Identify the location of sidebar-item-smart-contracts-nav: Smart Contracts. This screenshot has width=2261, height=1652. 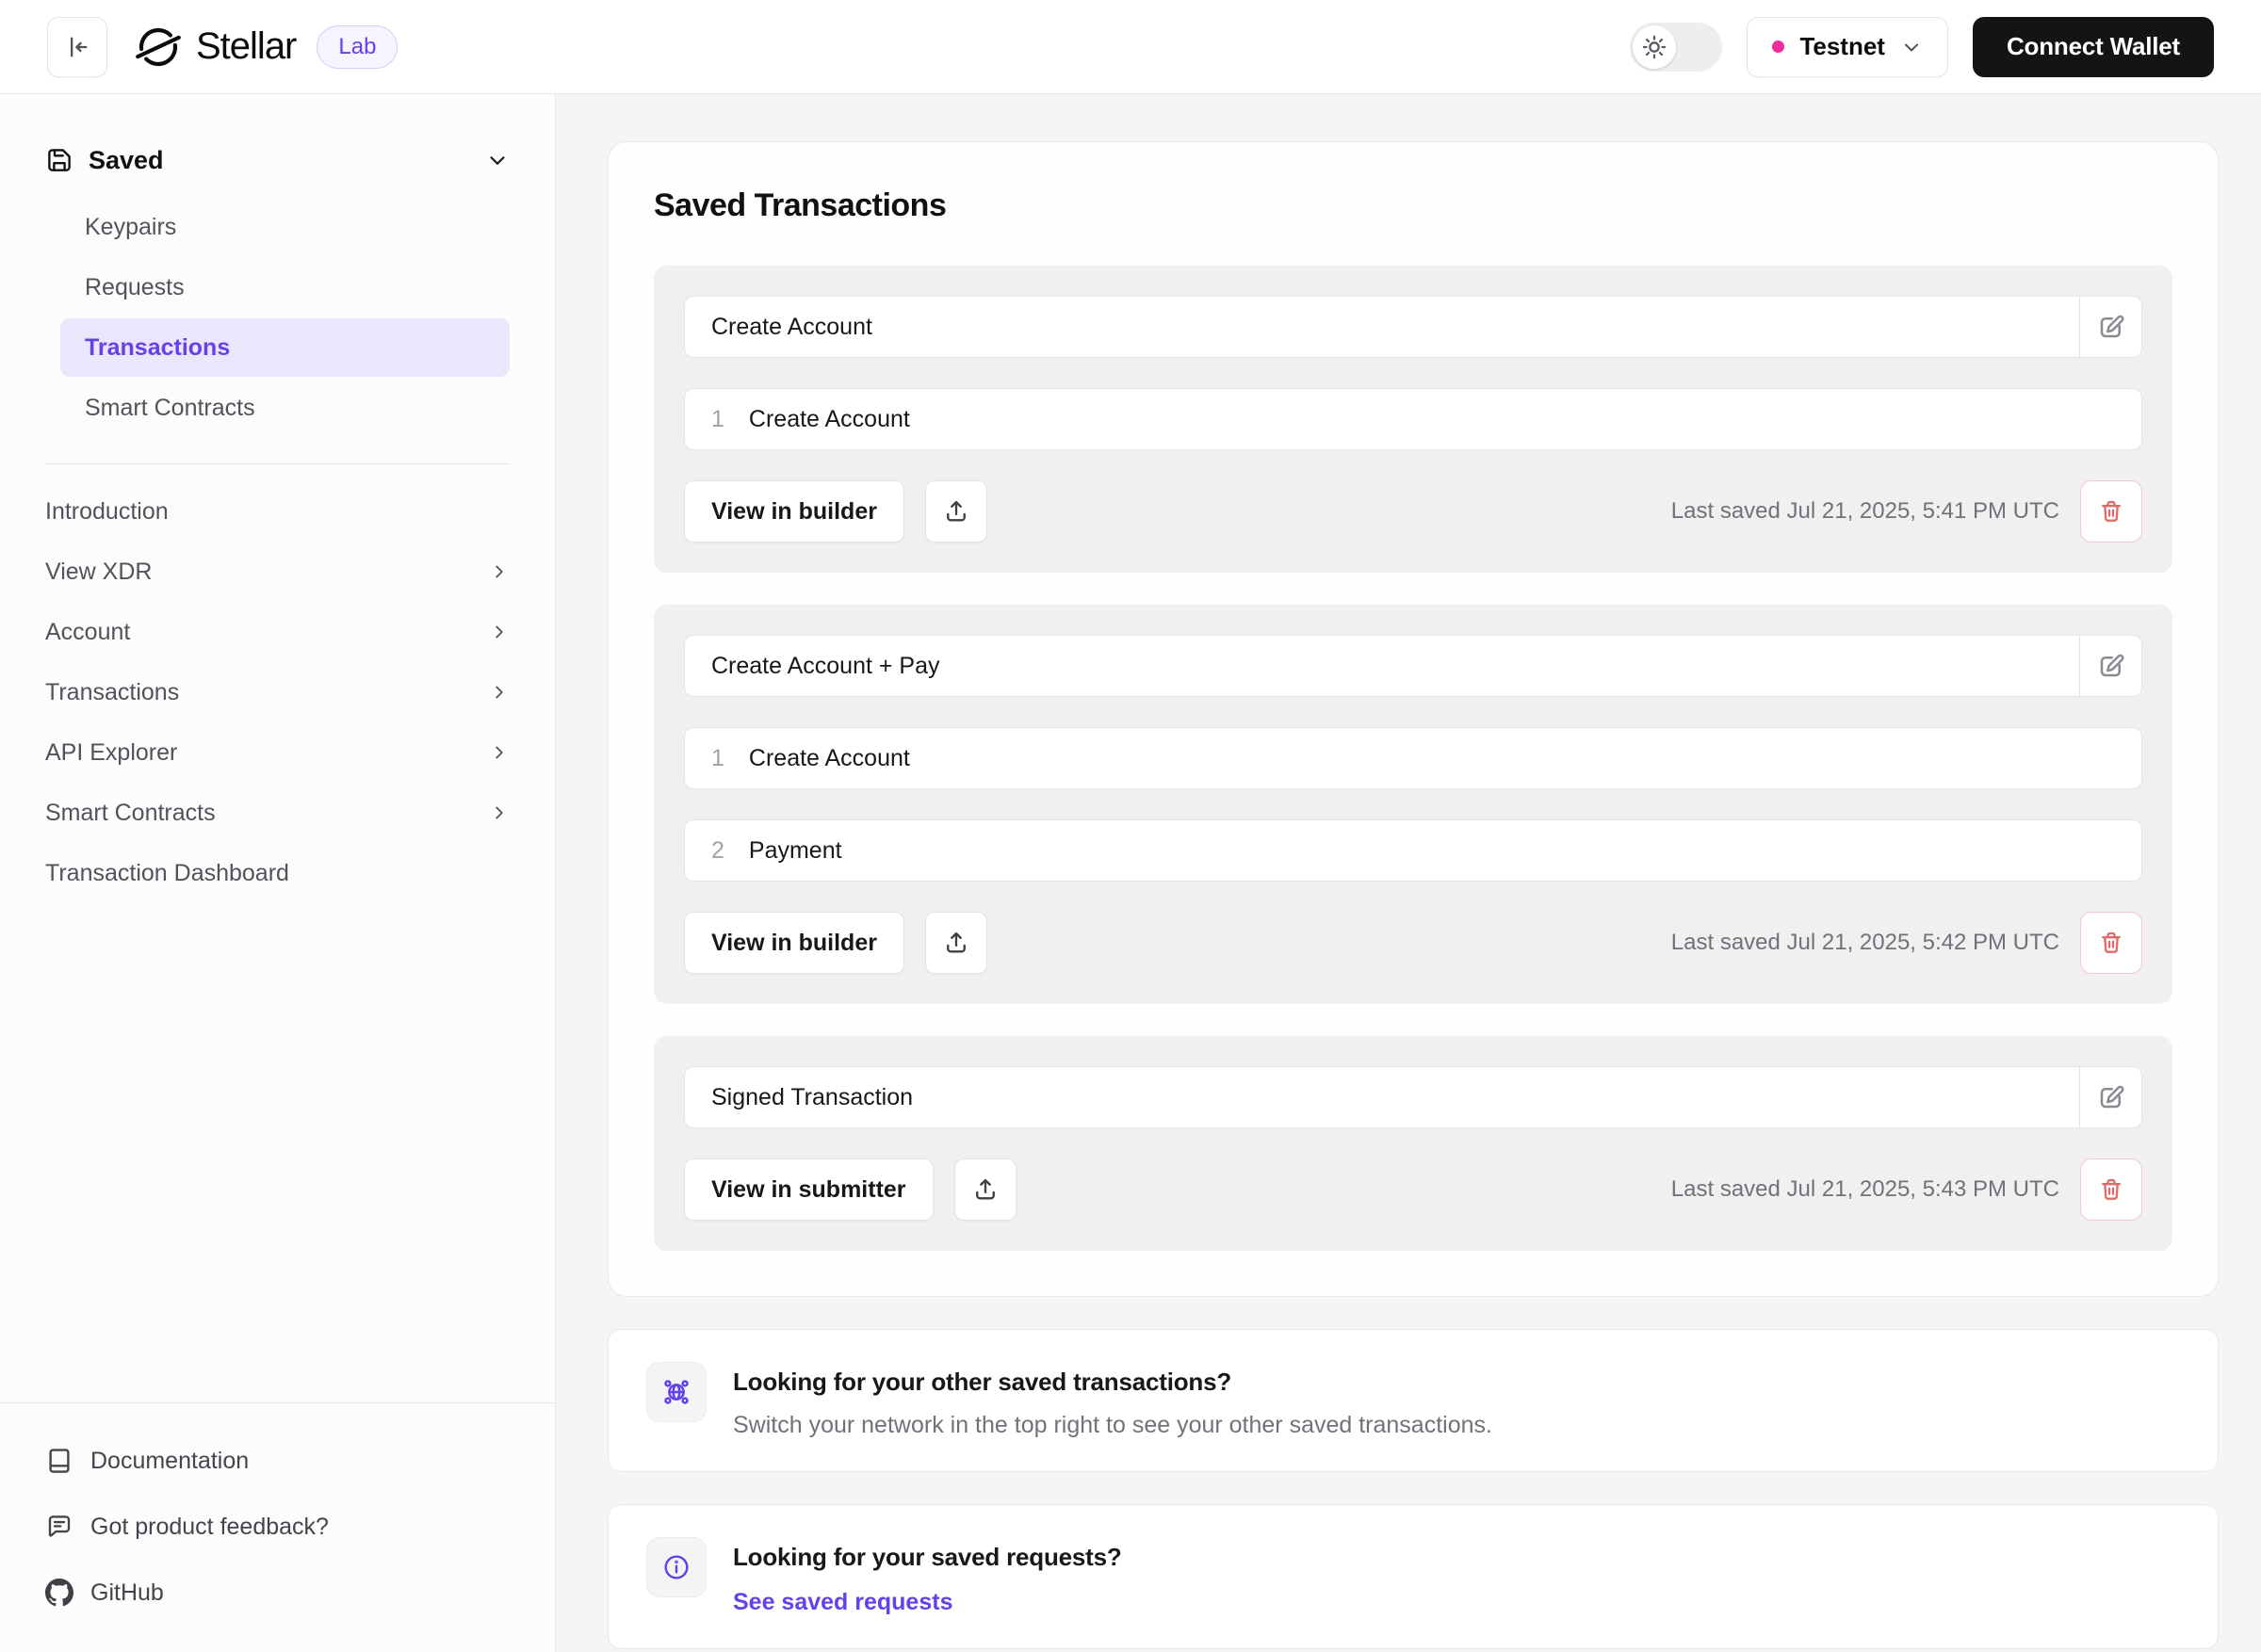
(277, 813).